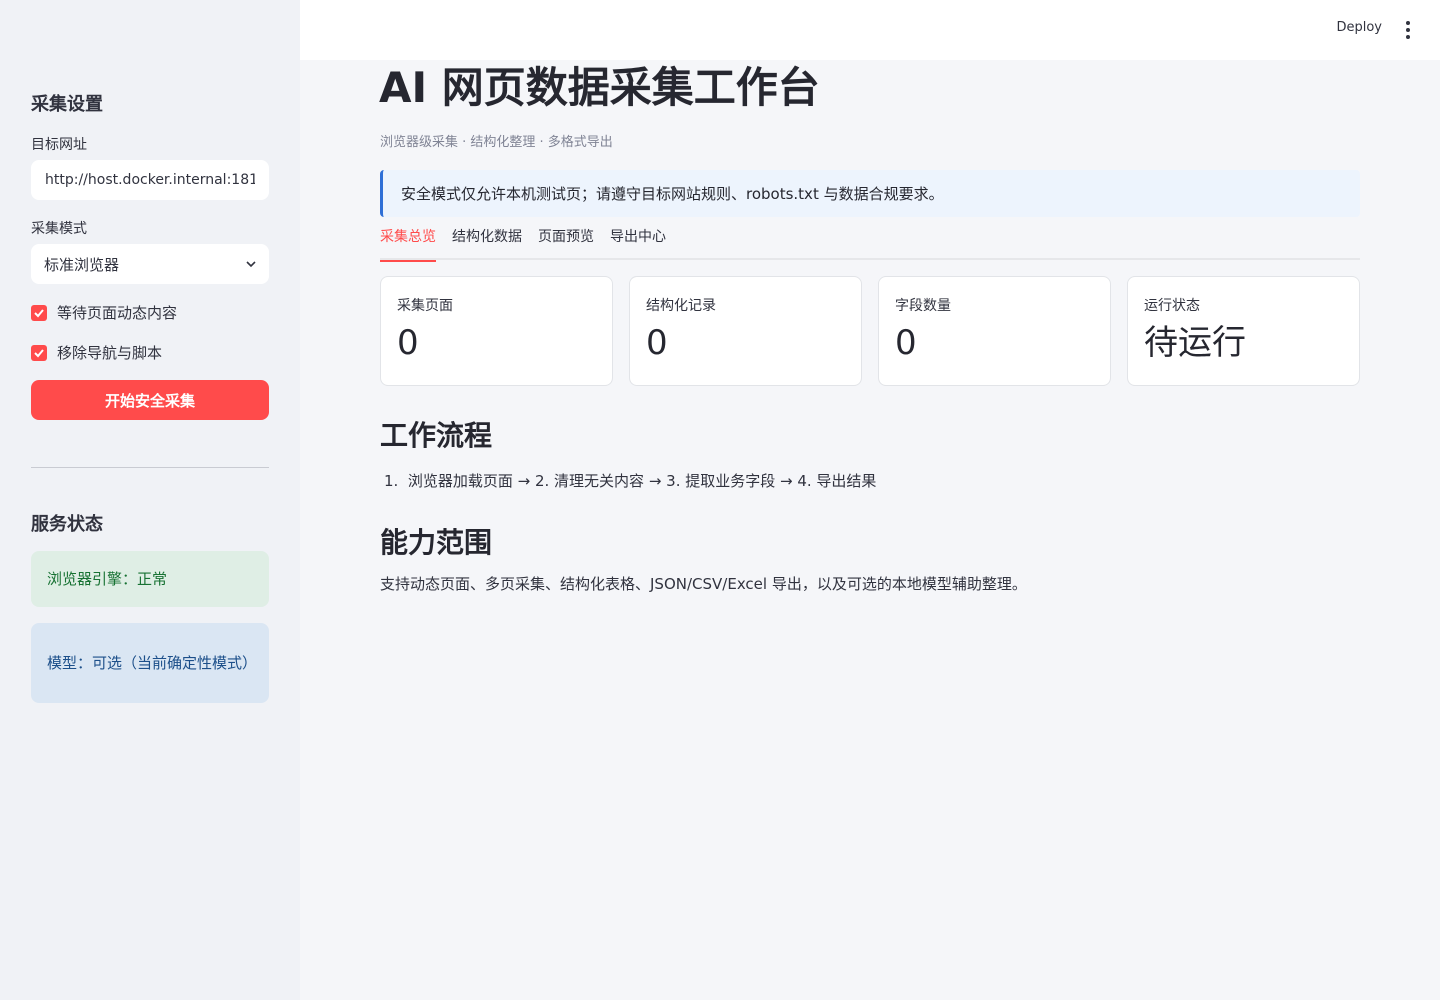 This screenshot has height=1000, width=1440. Describe the element at coordinates (425, 306) in the screenshot. I see `metric-label: 采集页面` at that location.